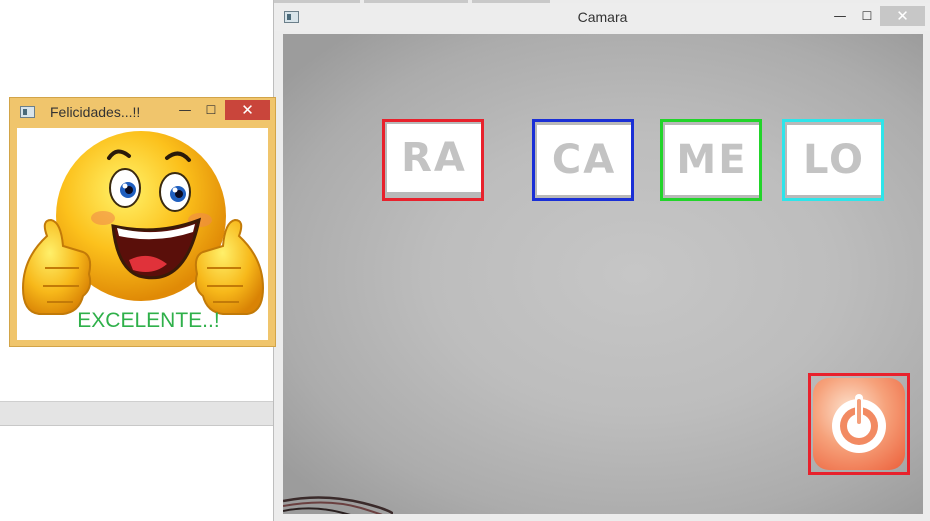 This screenshot has height=521, width=930. I want to click on syllable-label: RA, so click(434, 158).